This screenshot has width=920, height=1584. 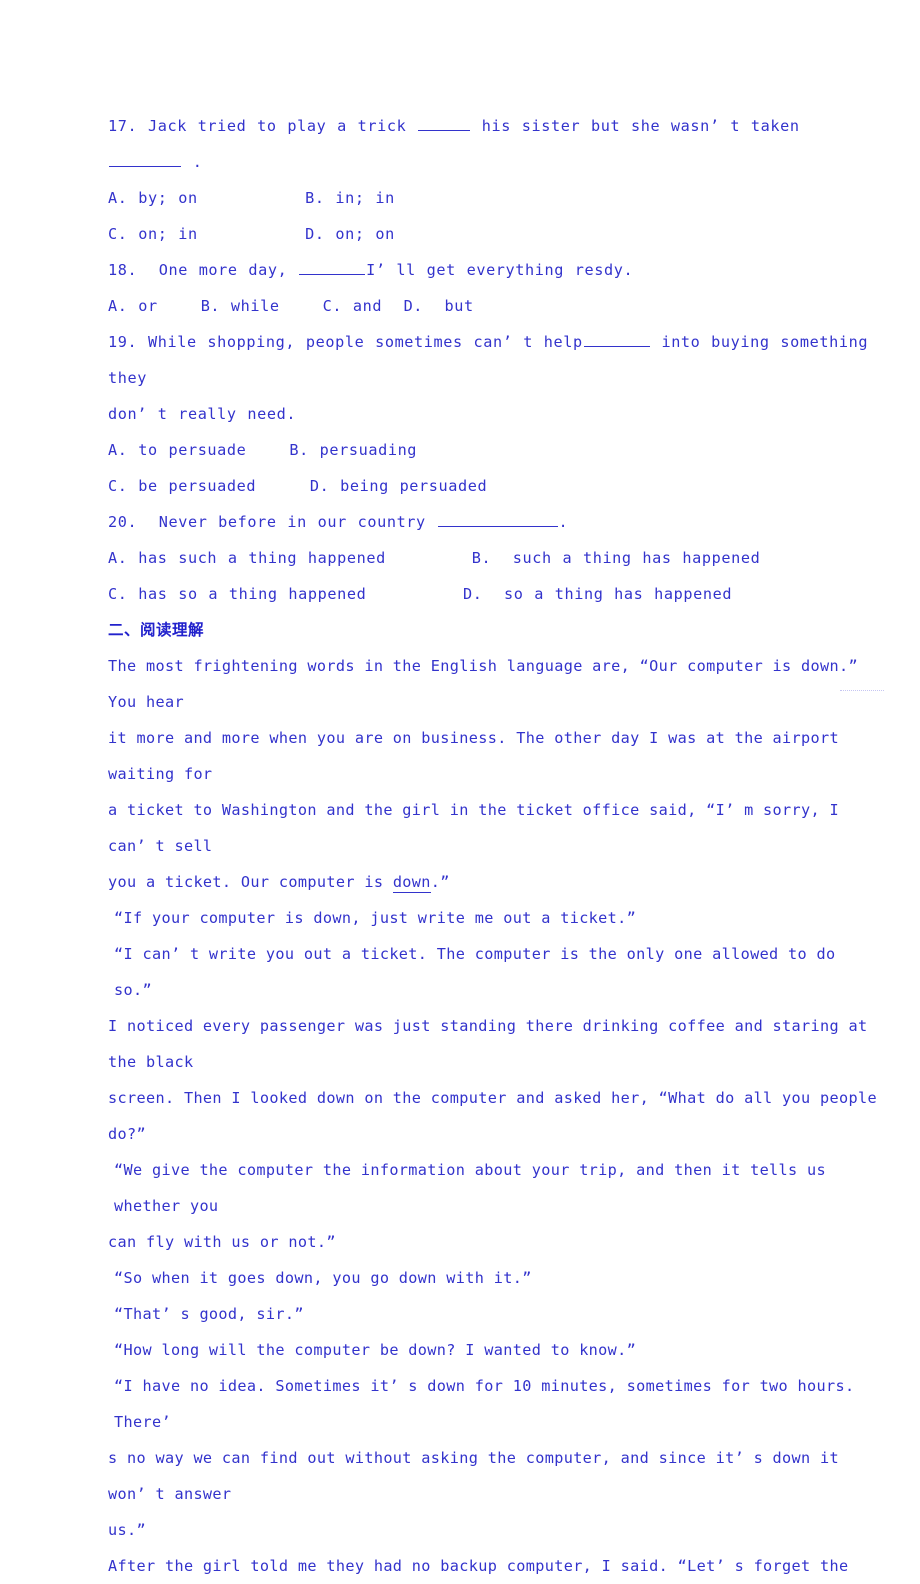 What do you see at coordinates (494, 306) in the screenshot?
I see `question-18-options-row-1: A. or B. while C. and D. but` at bounding box center [494, 306].